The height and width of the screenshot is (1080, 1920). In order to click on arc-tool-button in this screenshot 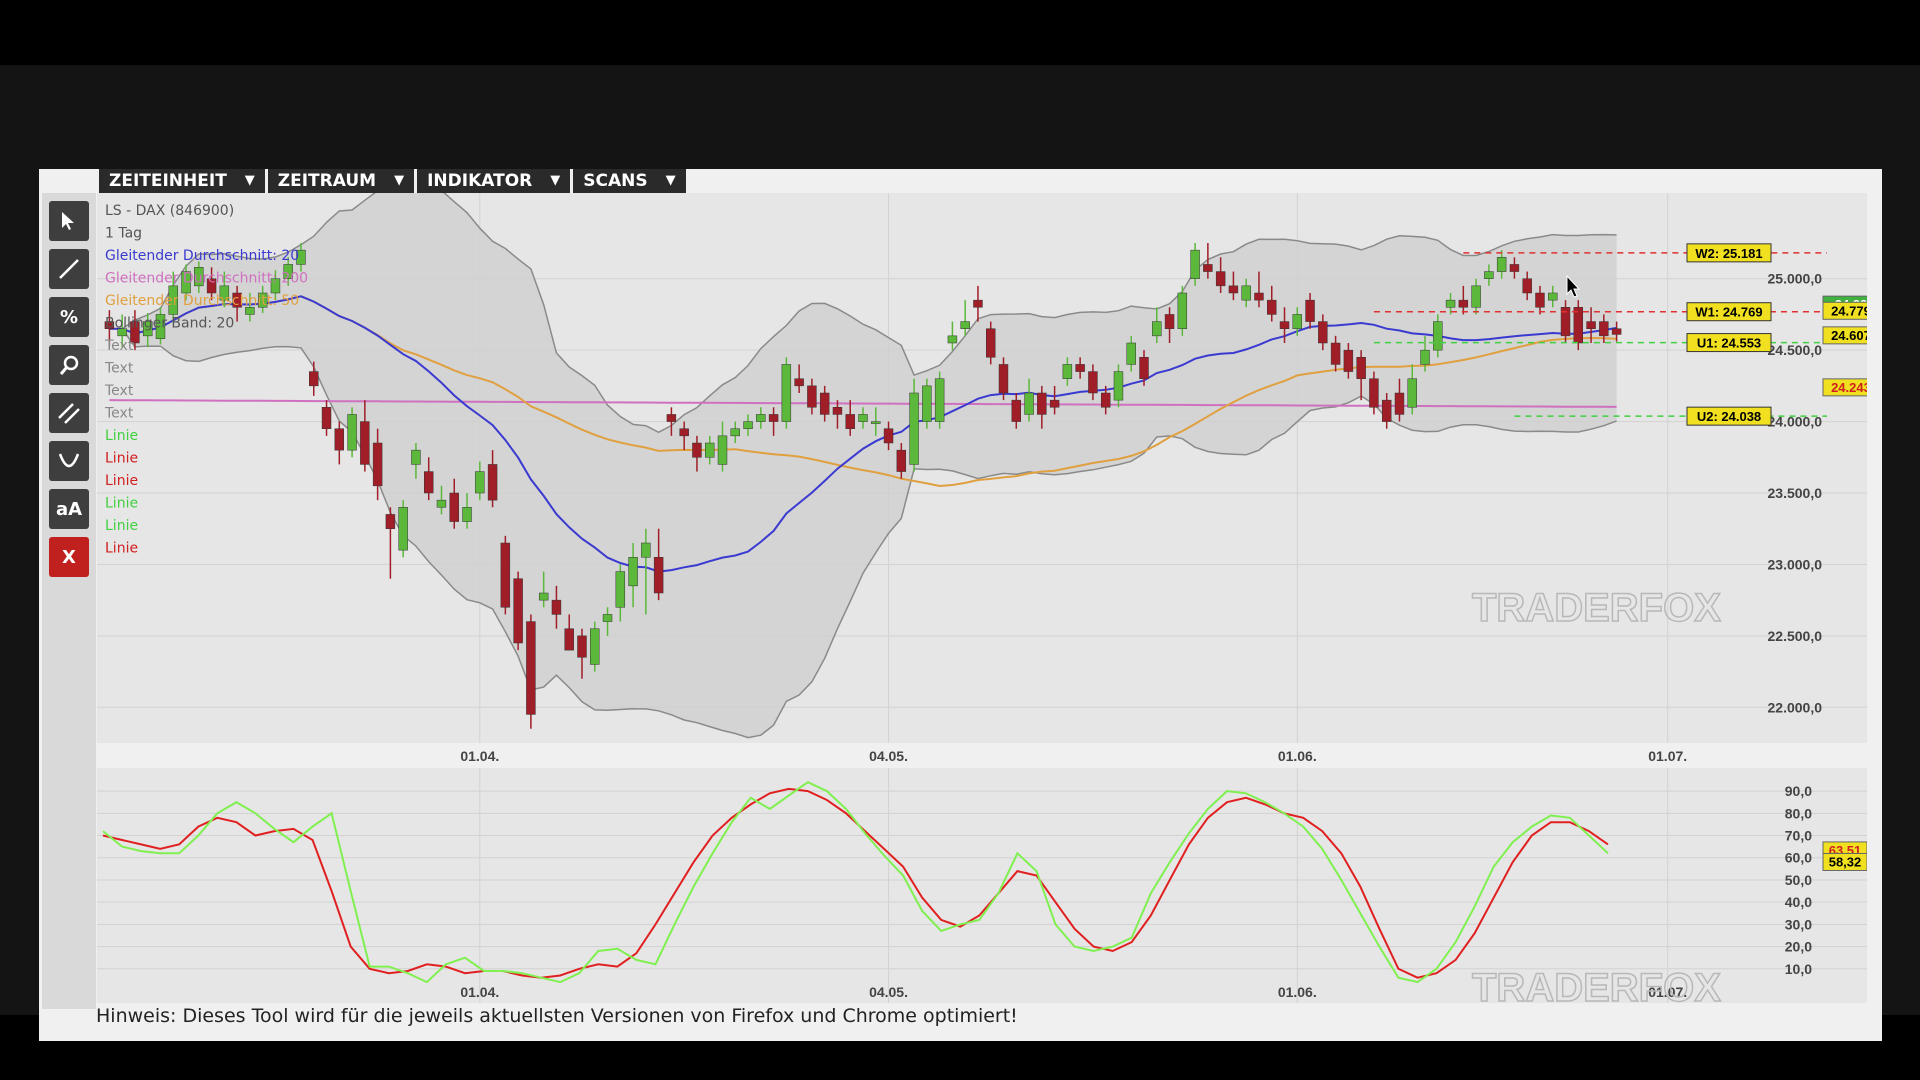, I will do `click(69, 461)`.